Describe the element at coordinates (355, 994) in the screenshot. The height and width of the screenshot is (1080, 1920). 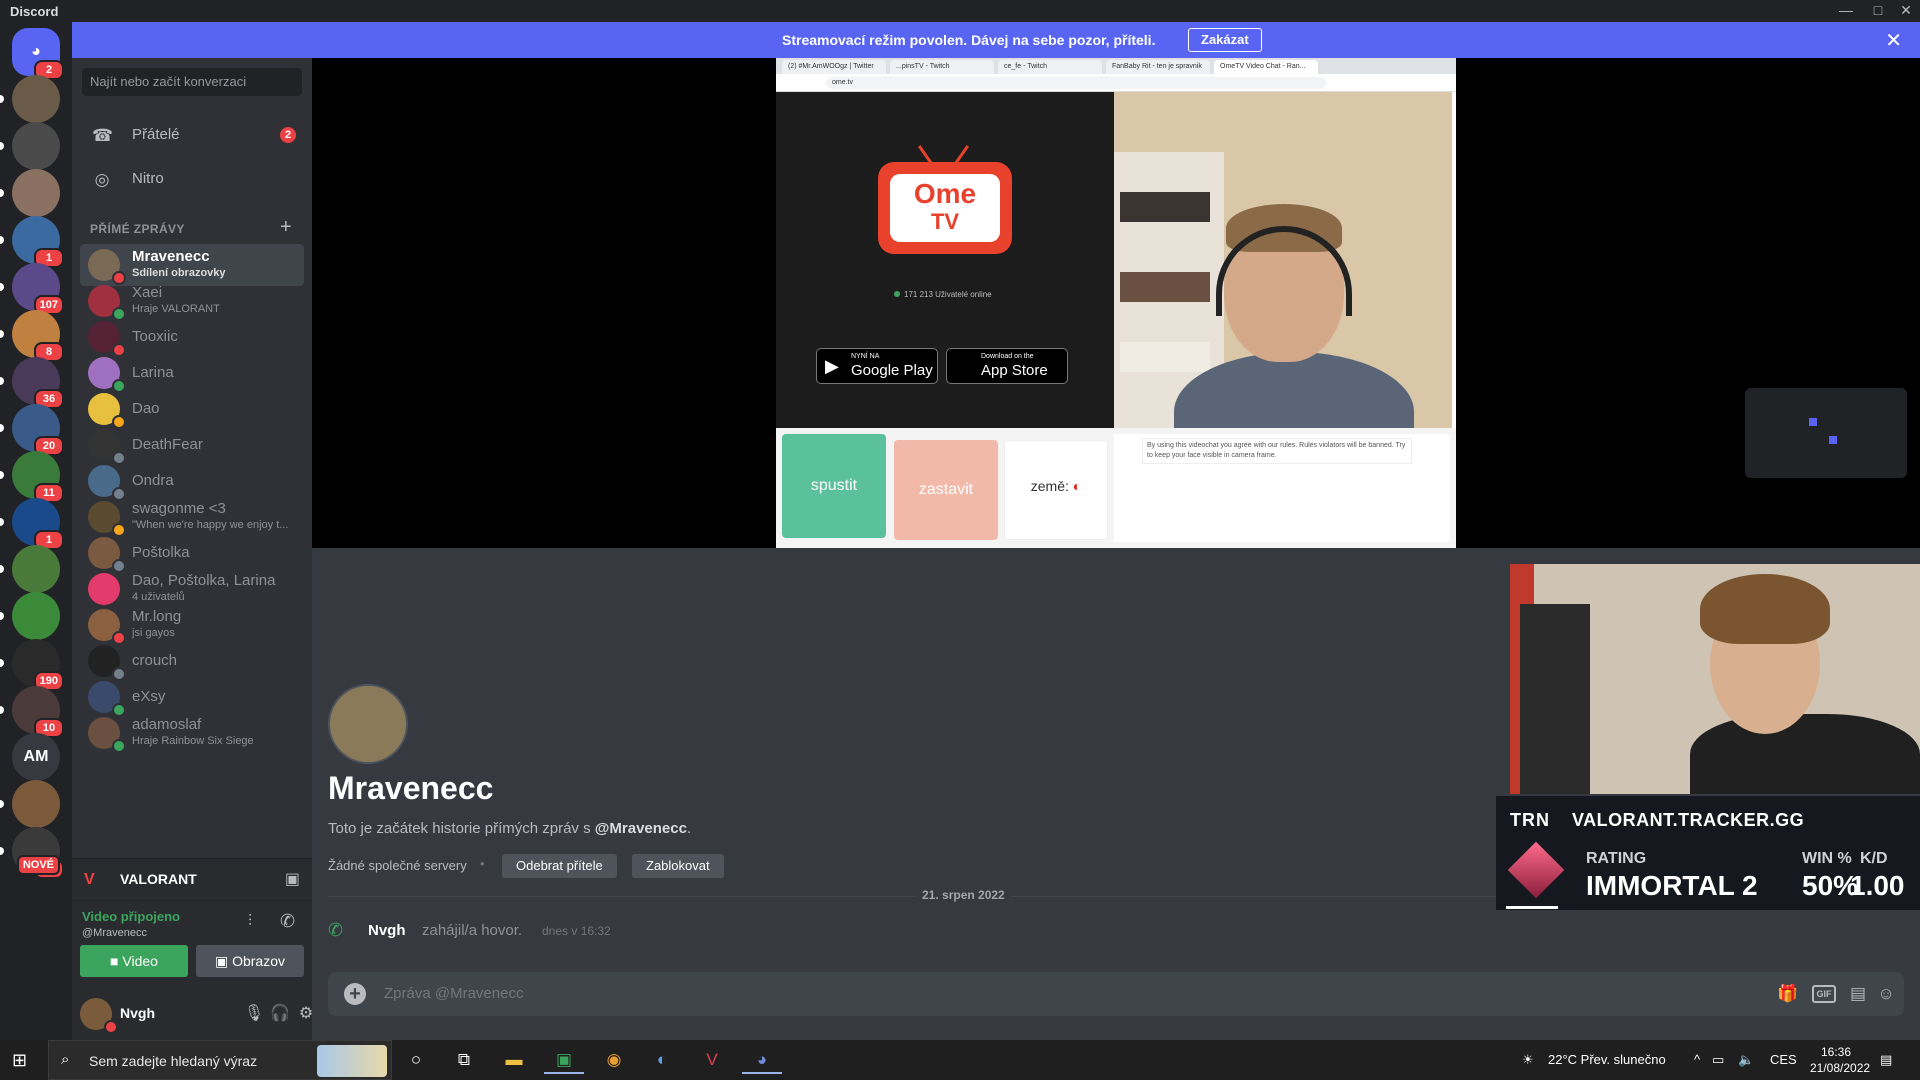
I see `attach-plus-icon: +` at that location.